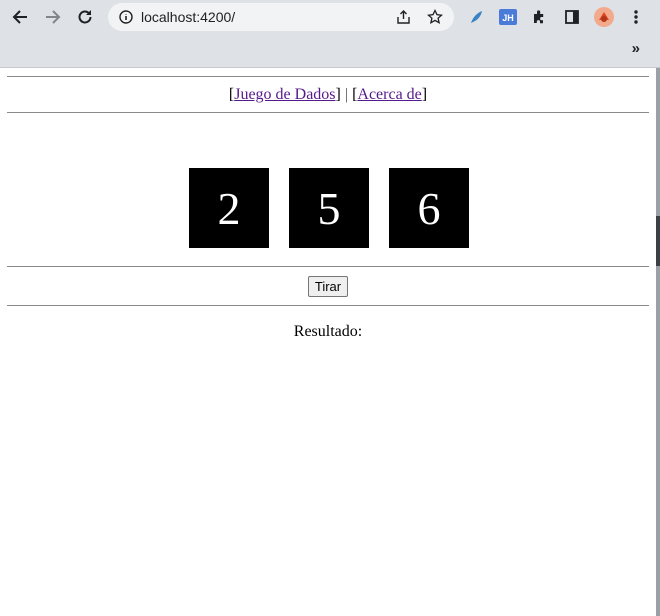  What do you see at coordinates (328, 286) in the screenshot?
I see `tirar-button: Tirar` at bounding box center [328, 286].